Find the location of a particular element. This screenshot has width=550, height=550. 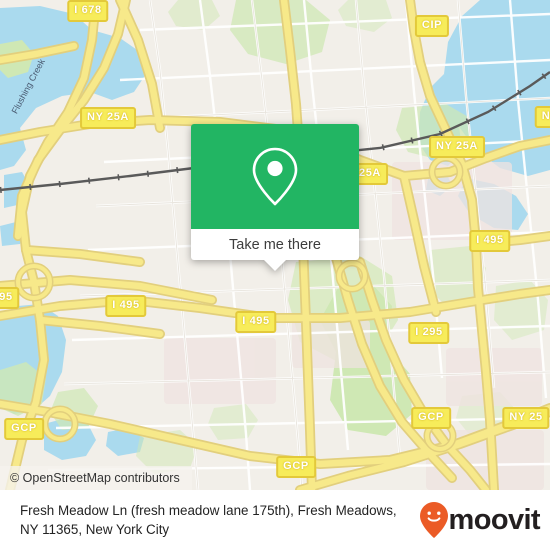

road-shield-95-edge: 95 is located at coordinates (10, 298).